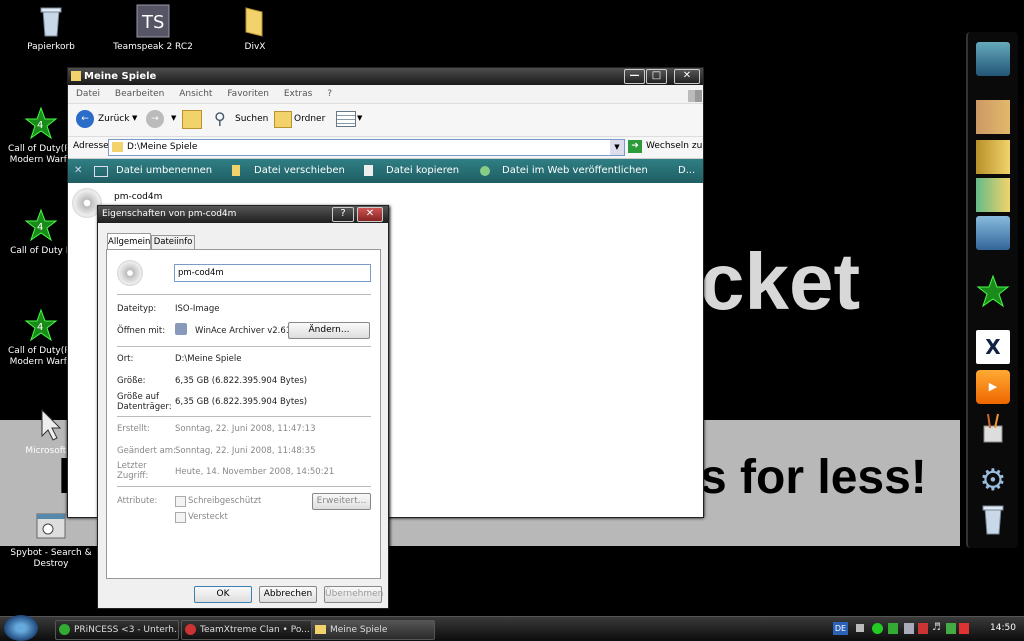 This screenshot has width=1024, height=641. What do you see at coordinates (936, 627) in the screenshot?
I see `tray-volume-icon: ♬` at bounding box center [936, 627].